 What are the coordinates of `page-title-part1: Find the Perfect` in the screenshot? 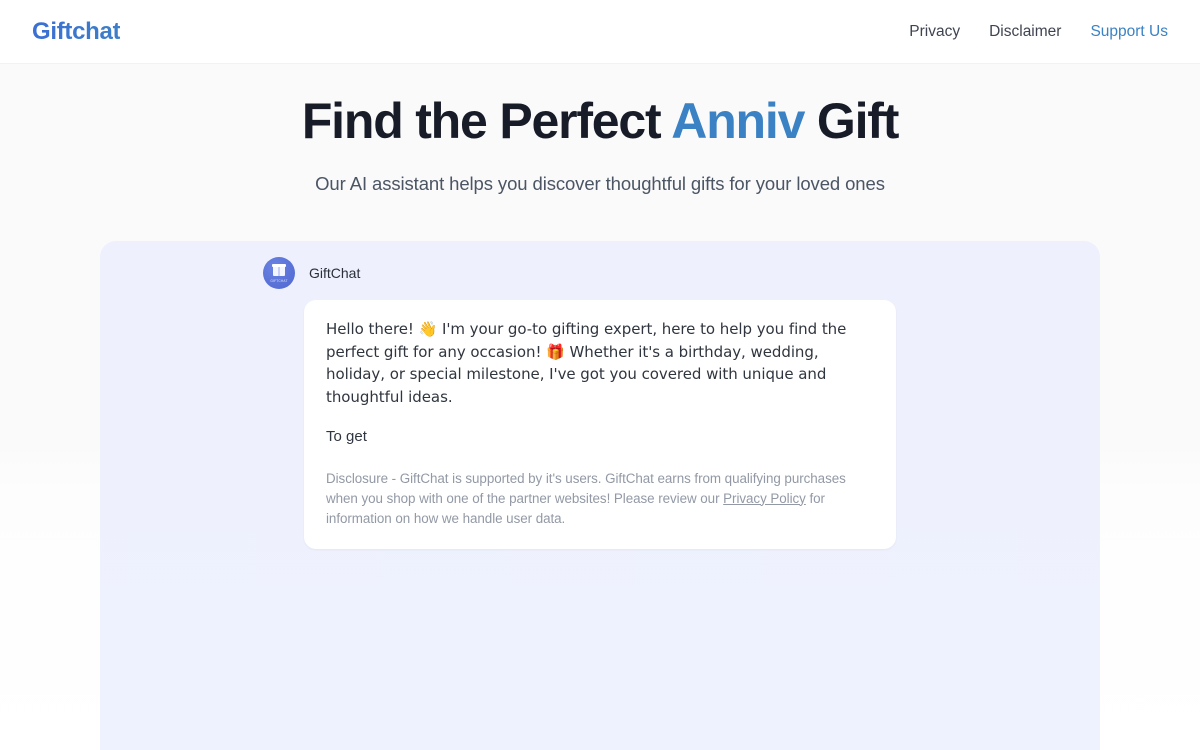 It's located at (486, 121).